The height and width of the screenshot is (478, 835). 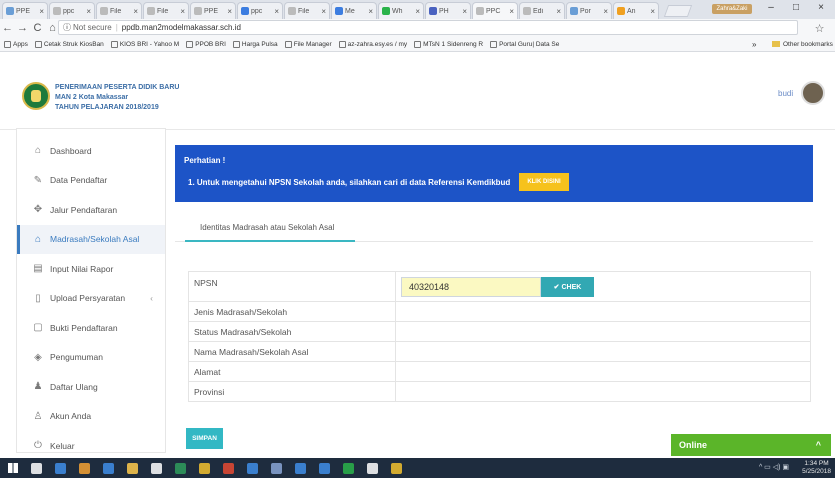 I want to click on maximize-button: □, so click(x=796, y=7).